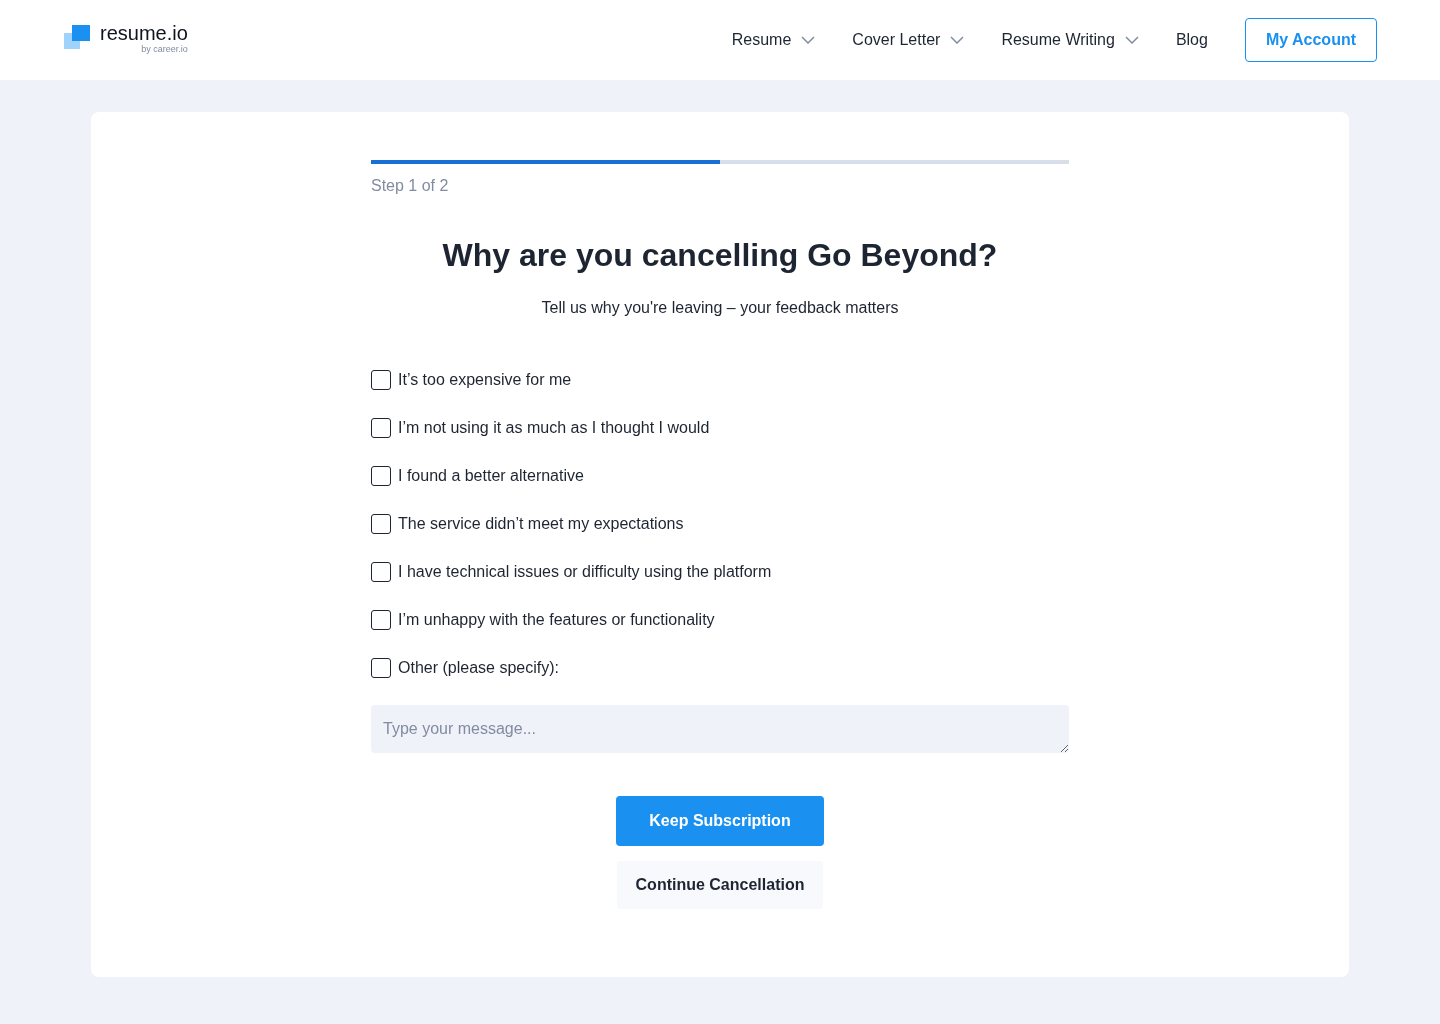 The height and width of the screenshot is (1024, 1440). What do you see at coordinates (556, 620) in the screenshot?
I see `reason-label: I’m unhappy with the features or functionality` at bounding box center [556, 620].